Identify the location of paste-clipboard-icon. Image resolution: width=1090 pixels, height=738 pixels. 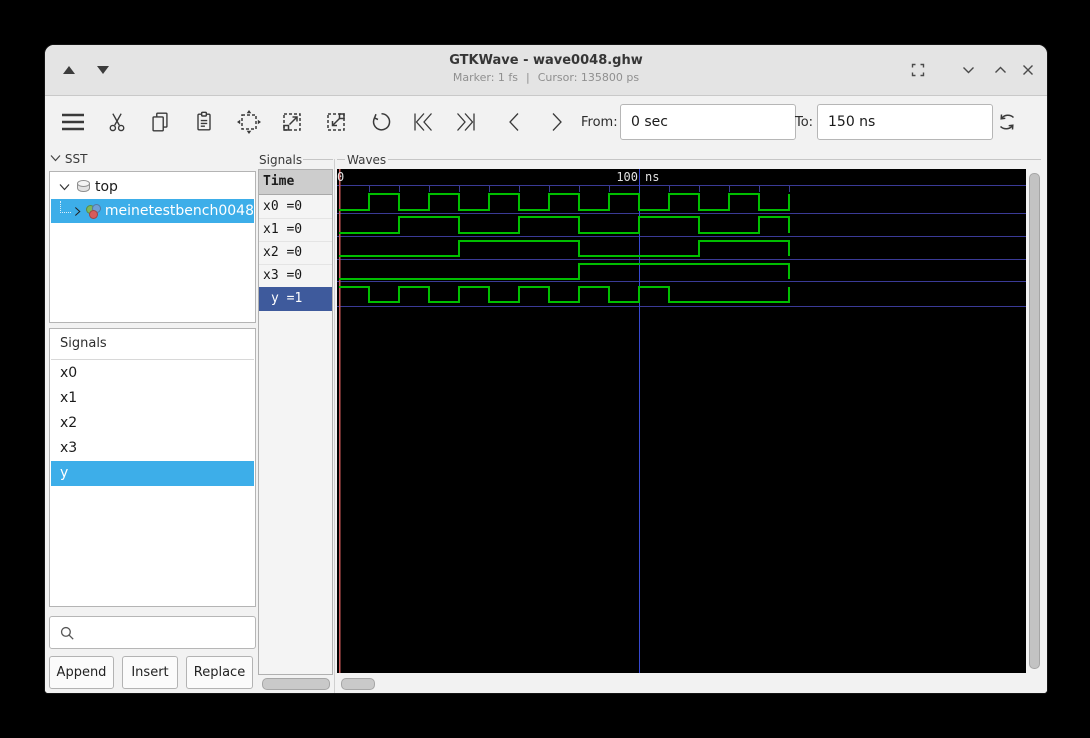
(204, 121).